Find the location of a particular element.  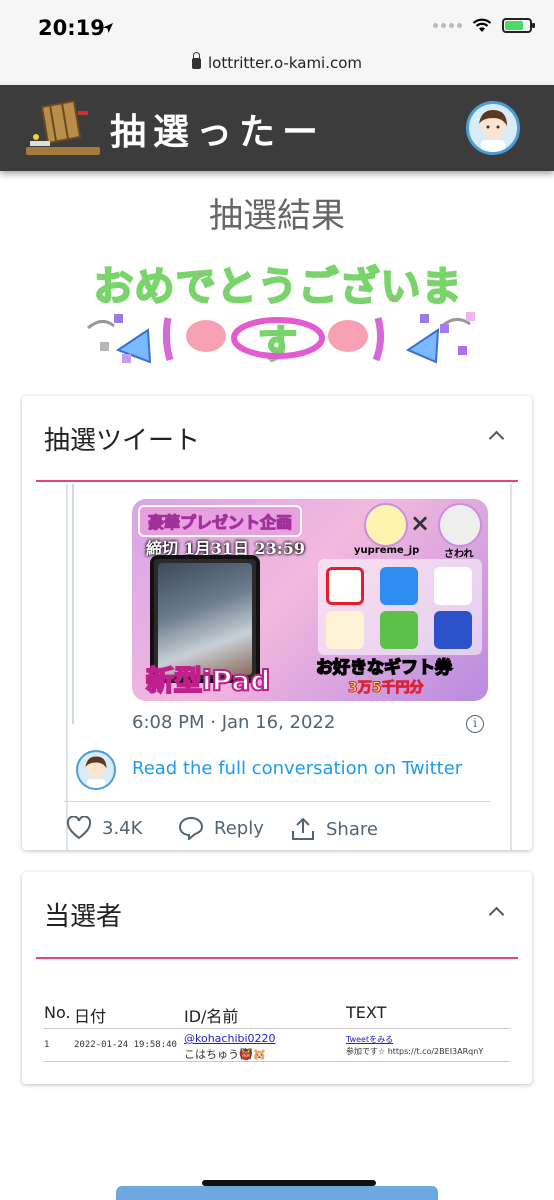

url-bar: lottritter.o-kami.com is located at coordinates (277, 68).